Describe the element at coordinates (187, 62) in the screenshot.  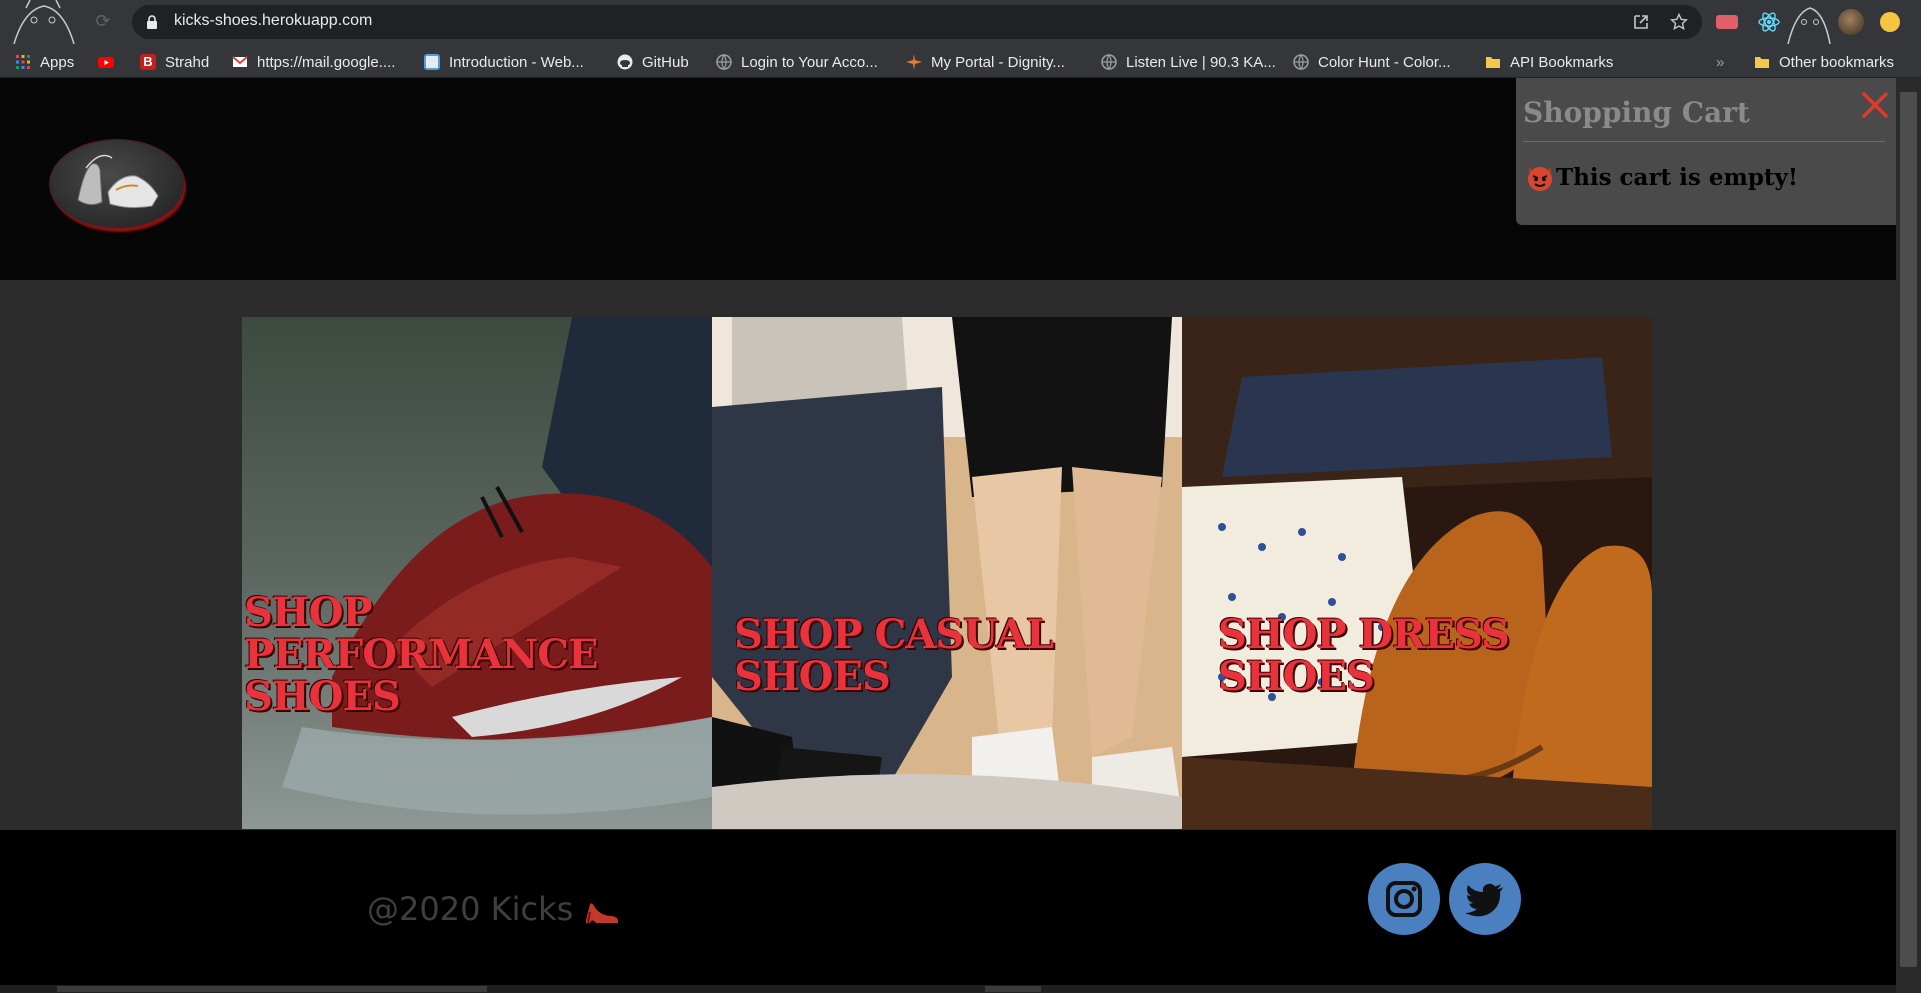
I see `bookmark-label: Strahd` at that location.